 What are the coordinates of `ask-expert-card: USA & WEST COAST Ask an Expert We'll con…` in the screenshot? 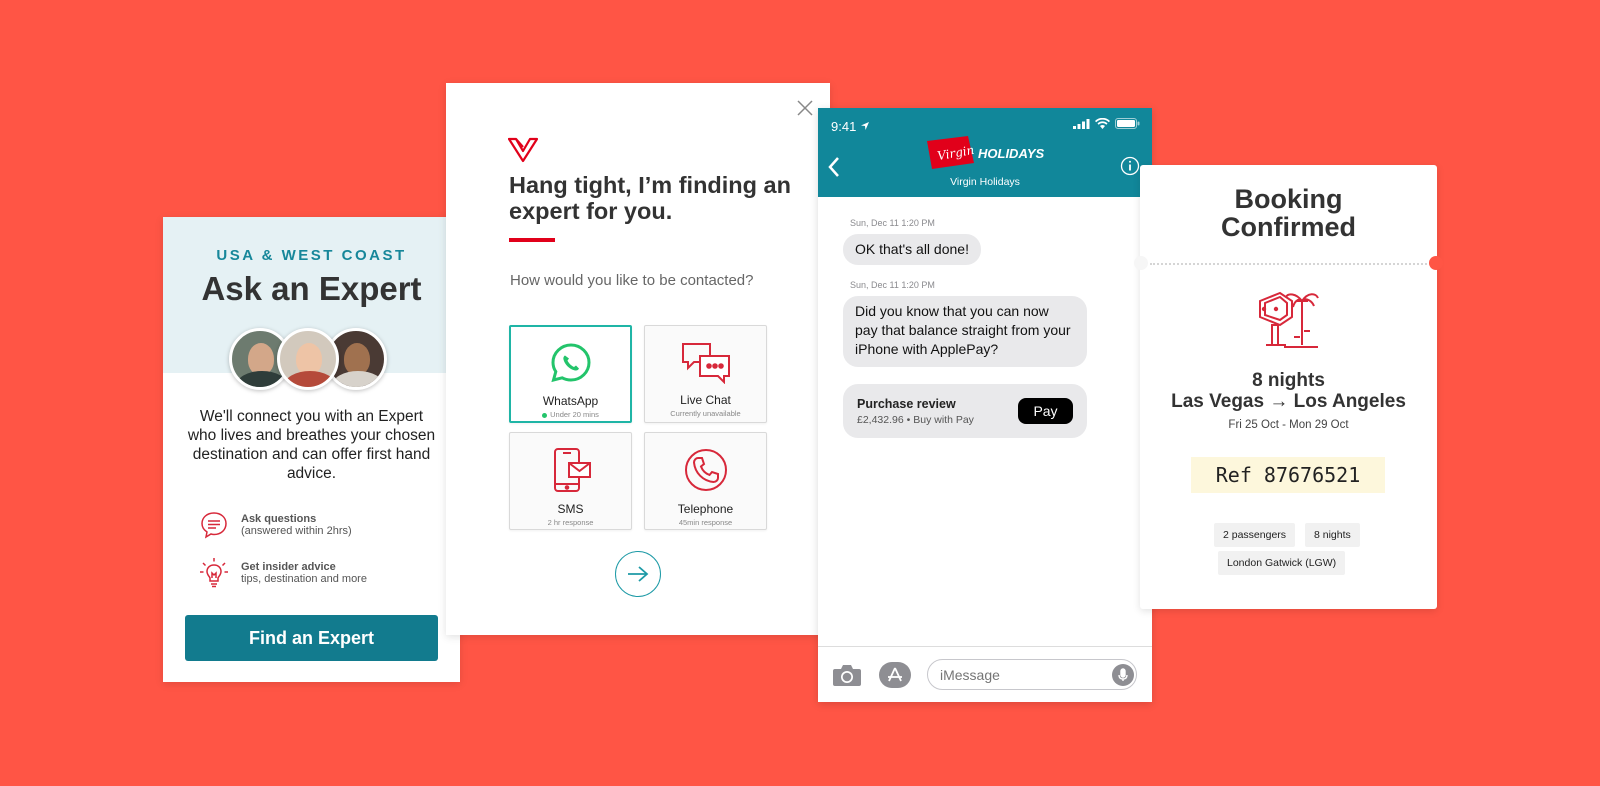 It's located at (311, 449).